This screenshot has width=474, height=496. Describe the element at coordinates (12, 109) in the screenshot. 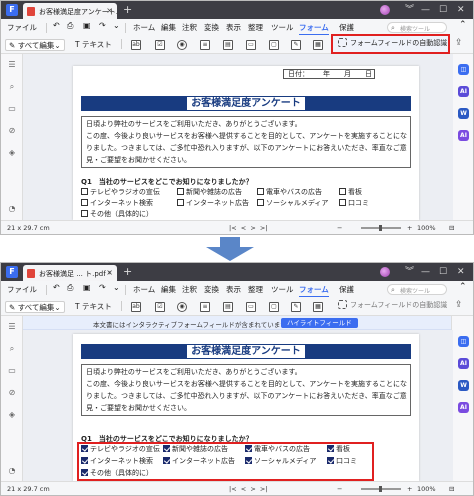

I see `comment-icon: ▭` at that location.